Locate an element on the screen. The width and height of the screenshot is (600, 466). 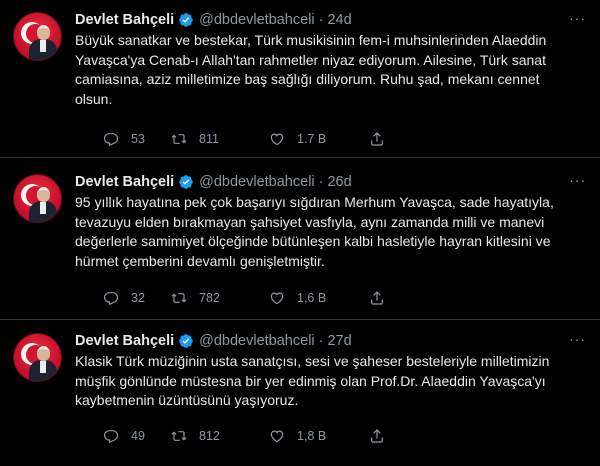
retweet-button: 812 is located at coordinates (220, 436).